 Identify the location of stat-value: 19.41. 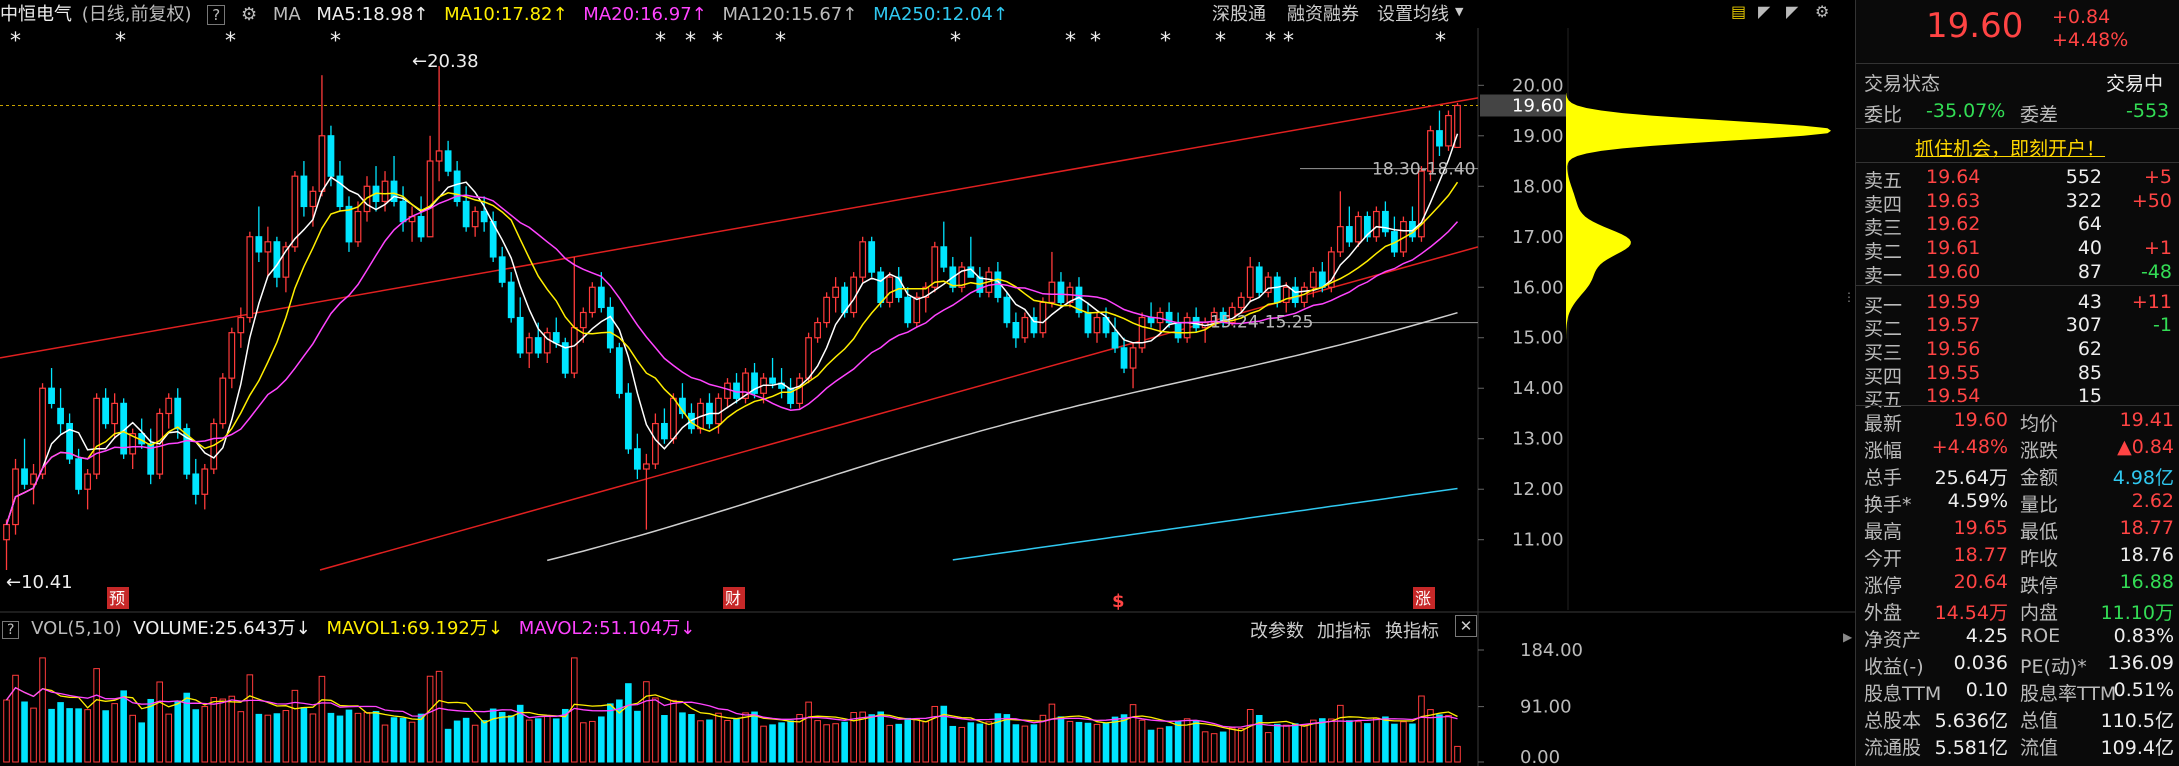
(2146, 420).